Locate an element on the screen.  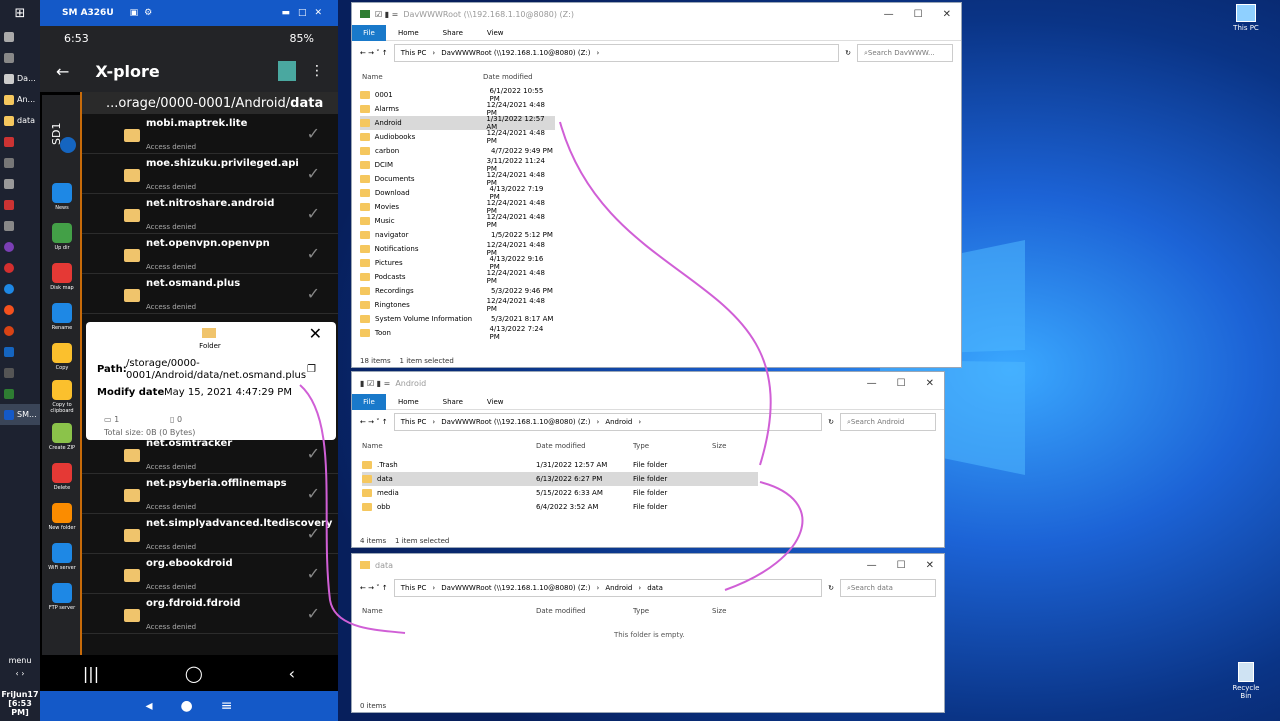
table-row: Android 1/31/2022 12:57 AM is located at coordinates (457, 123).